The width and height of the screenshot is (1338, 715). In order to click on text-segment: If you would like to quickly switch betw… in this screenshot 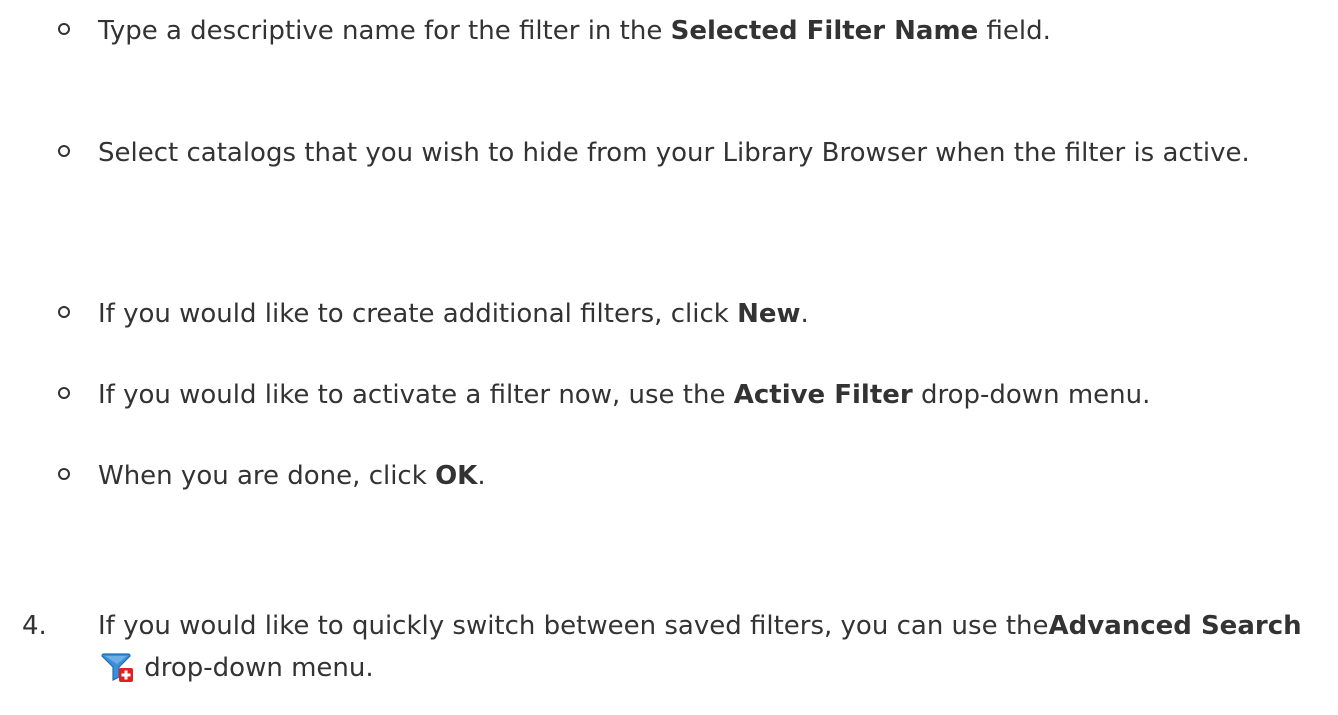, I will do `click(573, 626)`.